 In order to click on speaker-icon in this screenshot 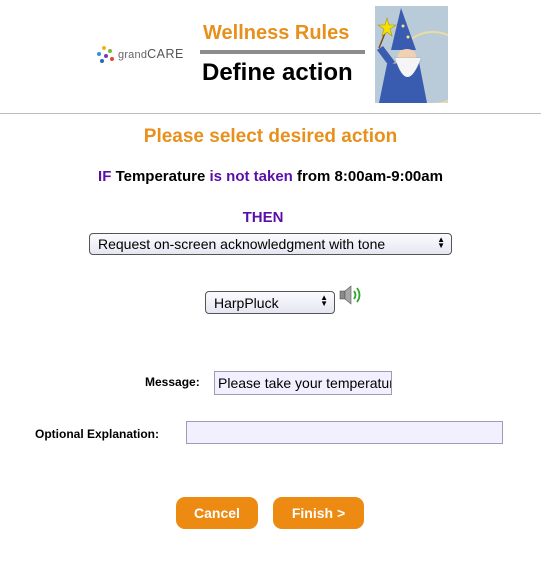, I will do `click(352, 295)`.